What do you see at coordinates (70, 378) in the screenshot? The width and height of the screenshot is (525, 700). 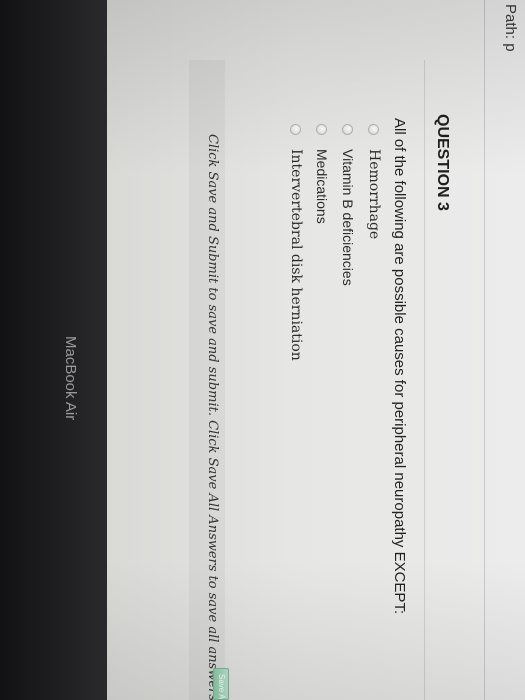 I see `macbook-air-label: MacBook Air` at bounding box center [70, 378].